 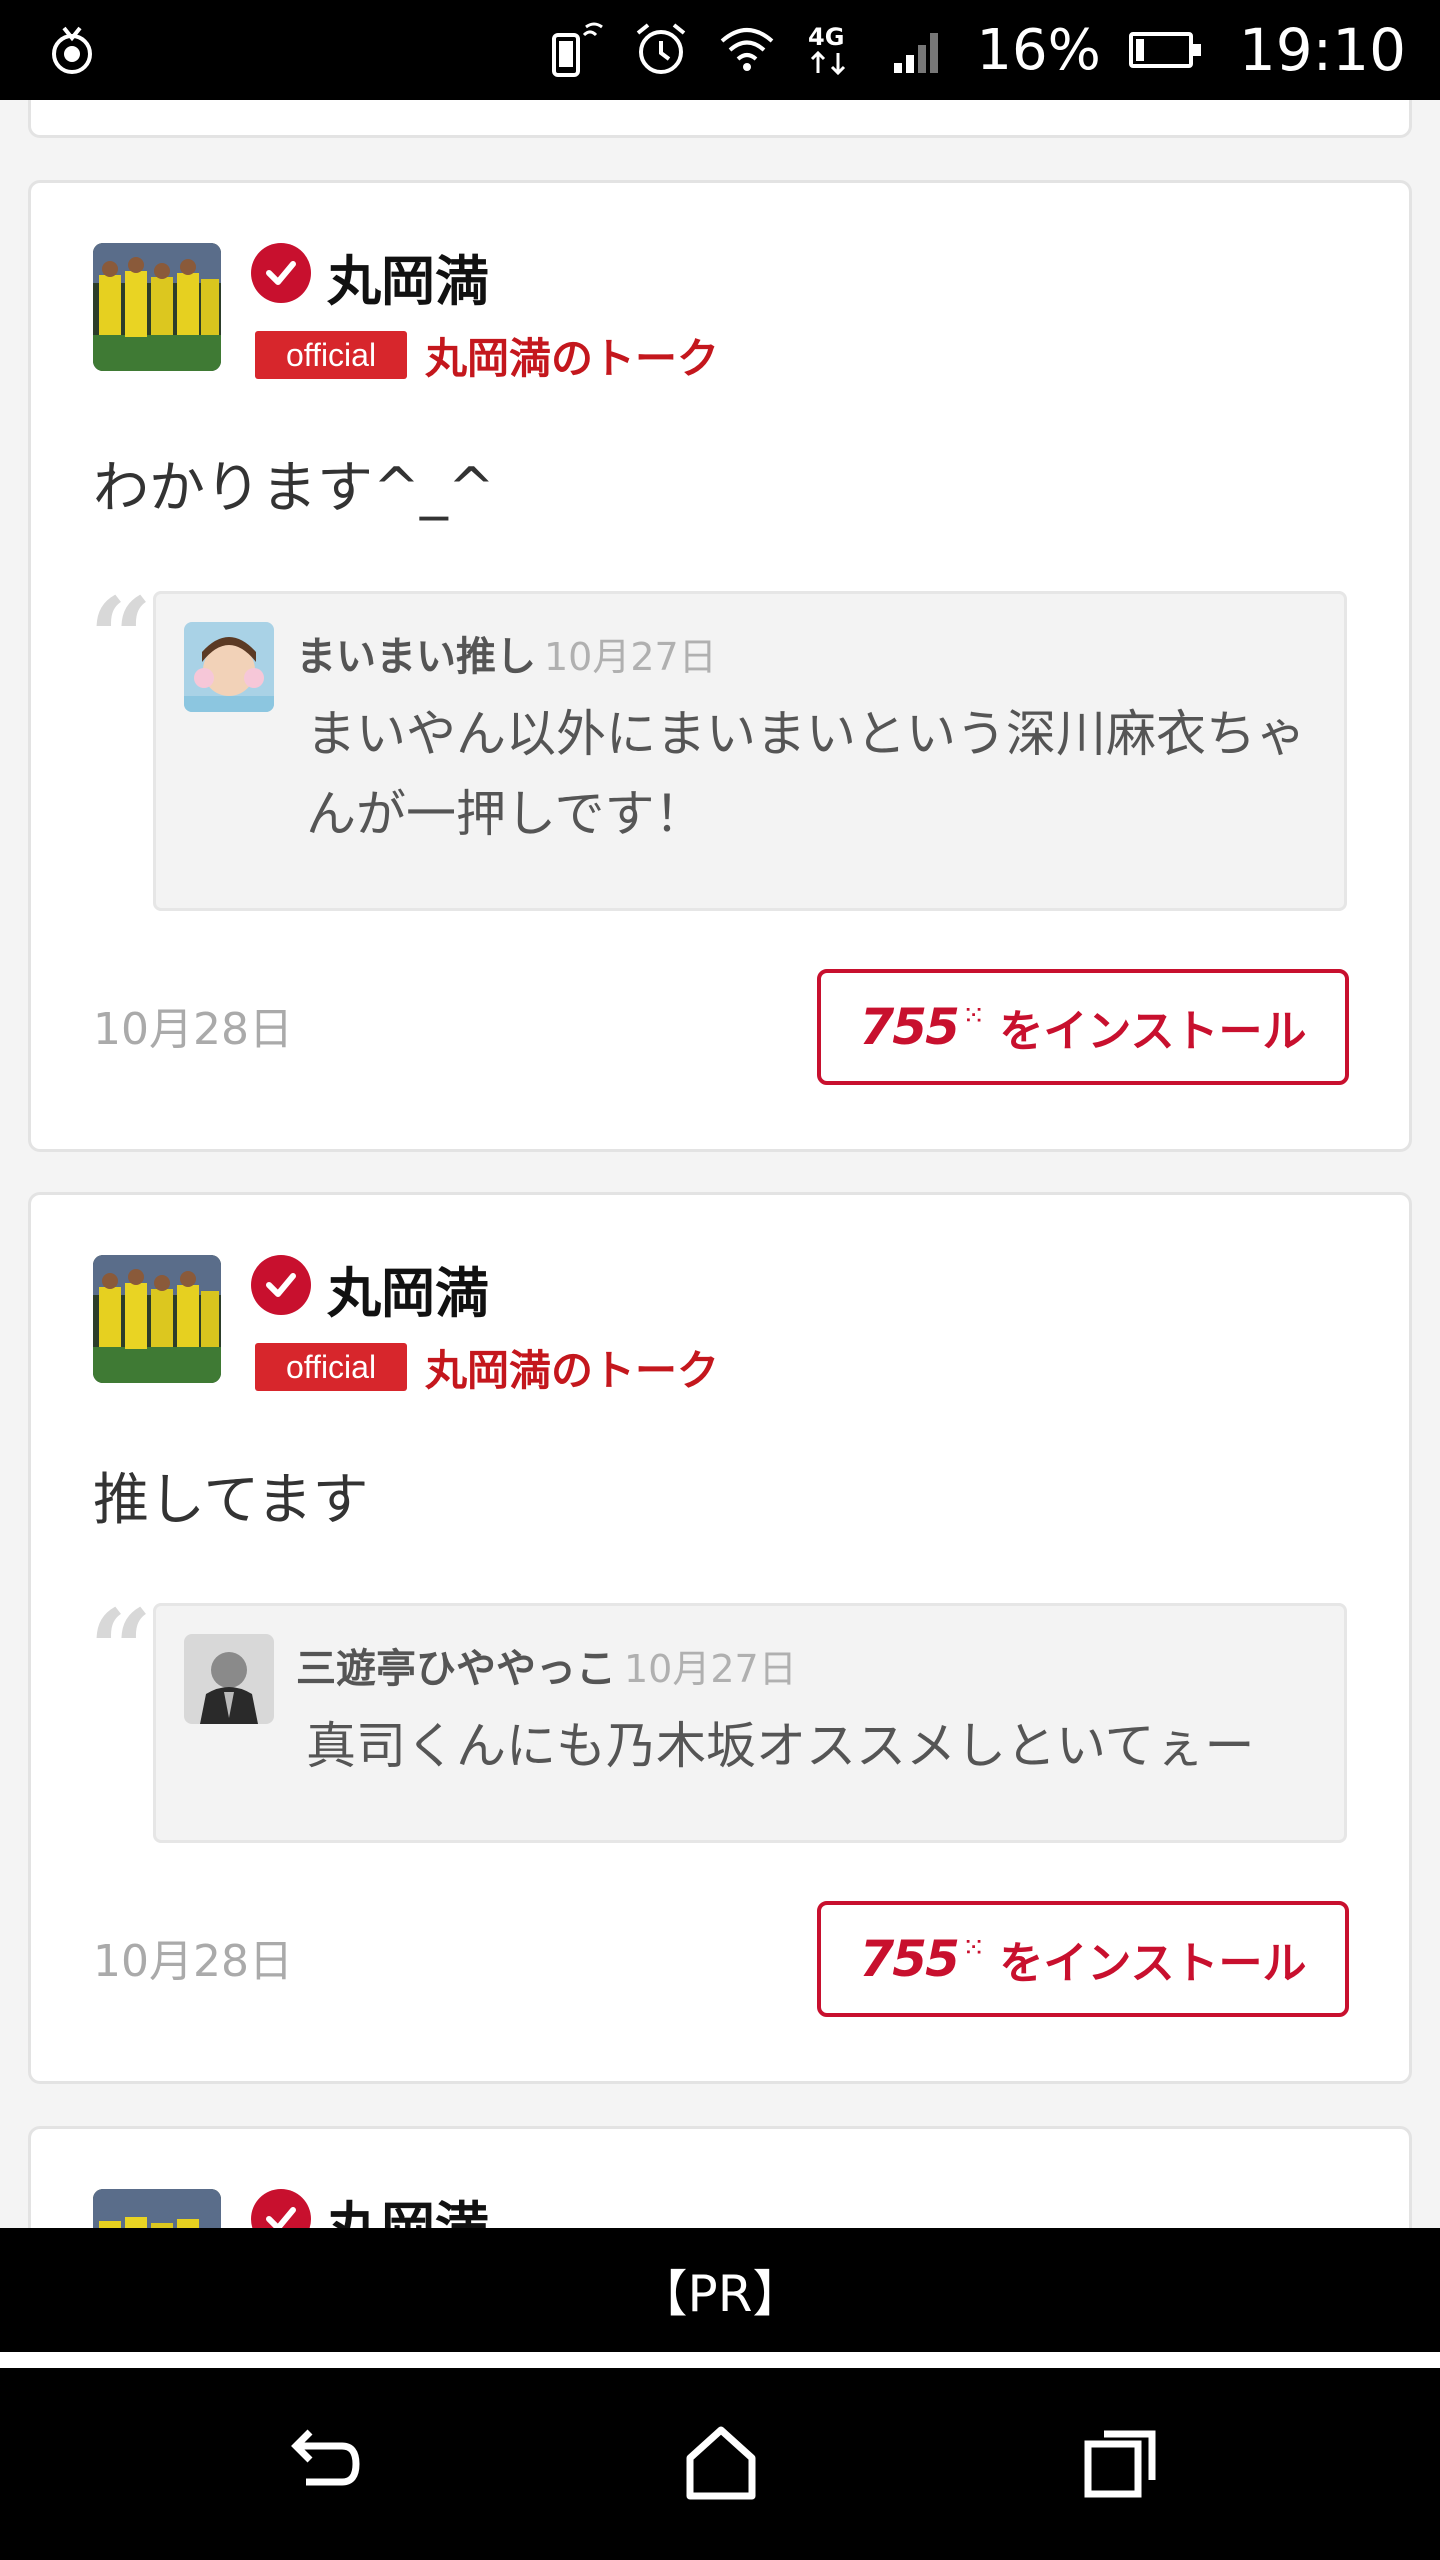 What do you see at coordinates (720, 2177) in the screenshot?
I see `post-card: 丸岡満` at bounding box center [720, 2177].